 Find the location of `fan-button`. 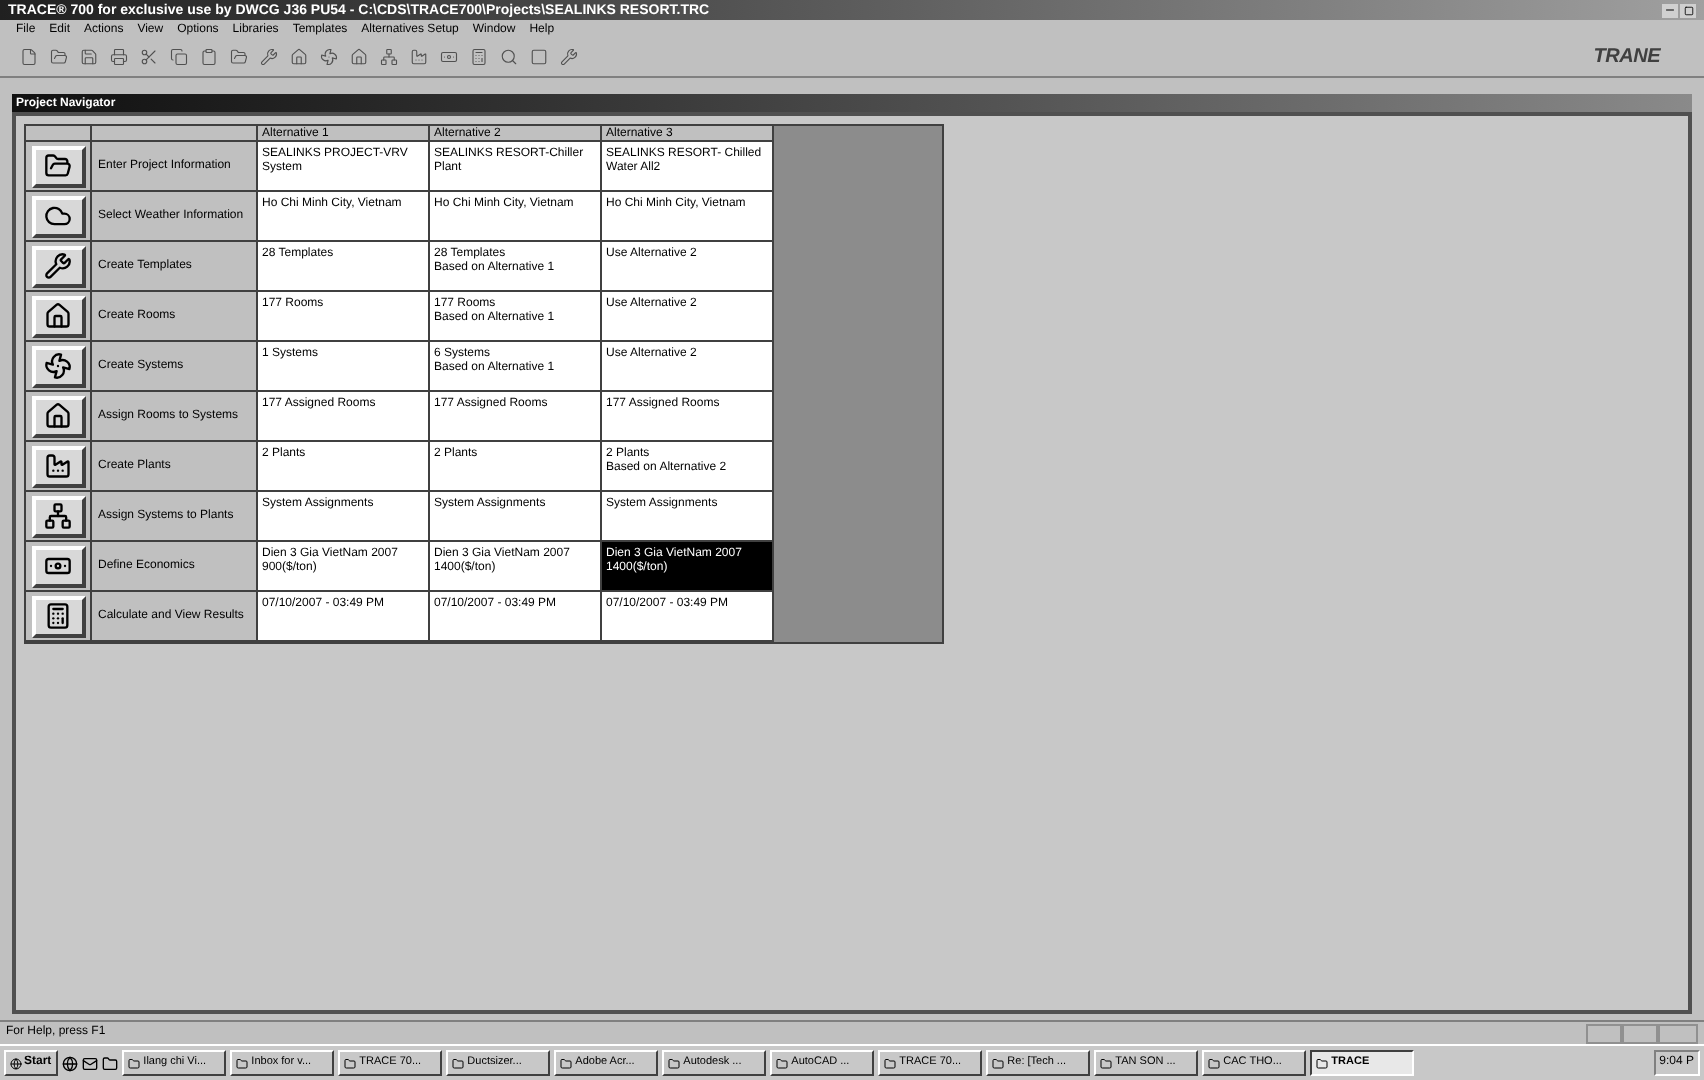

fan-button is located at coordinates (58, 366).